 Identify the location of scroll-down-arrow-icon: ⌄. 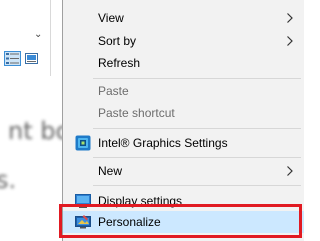
(38, 35).